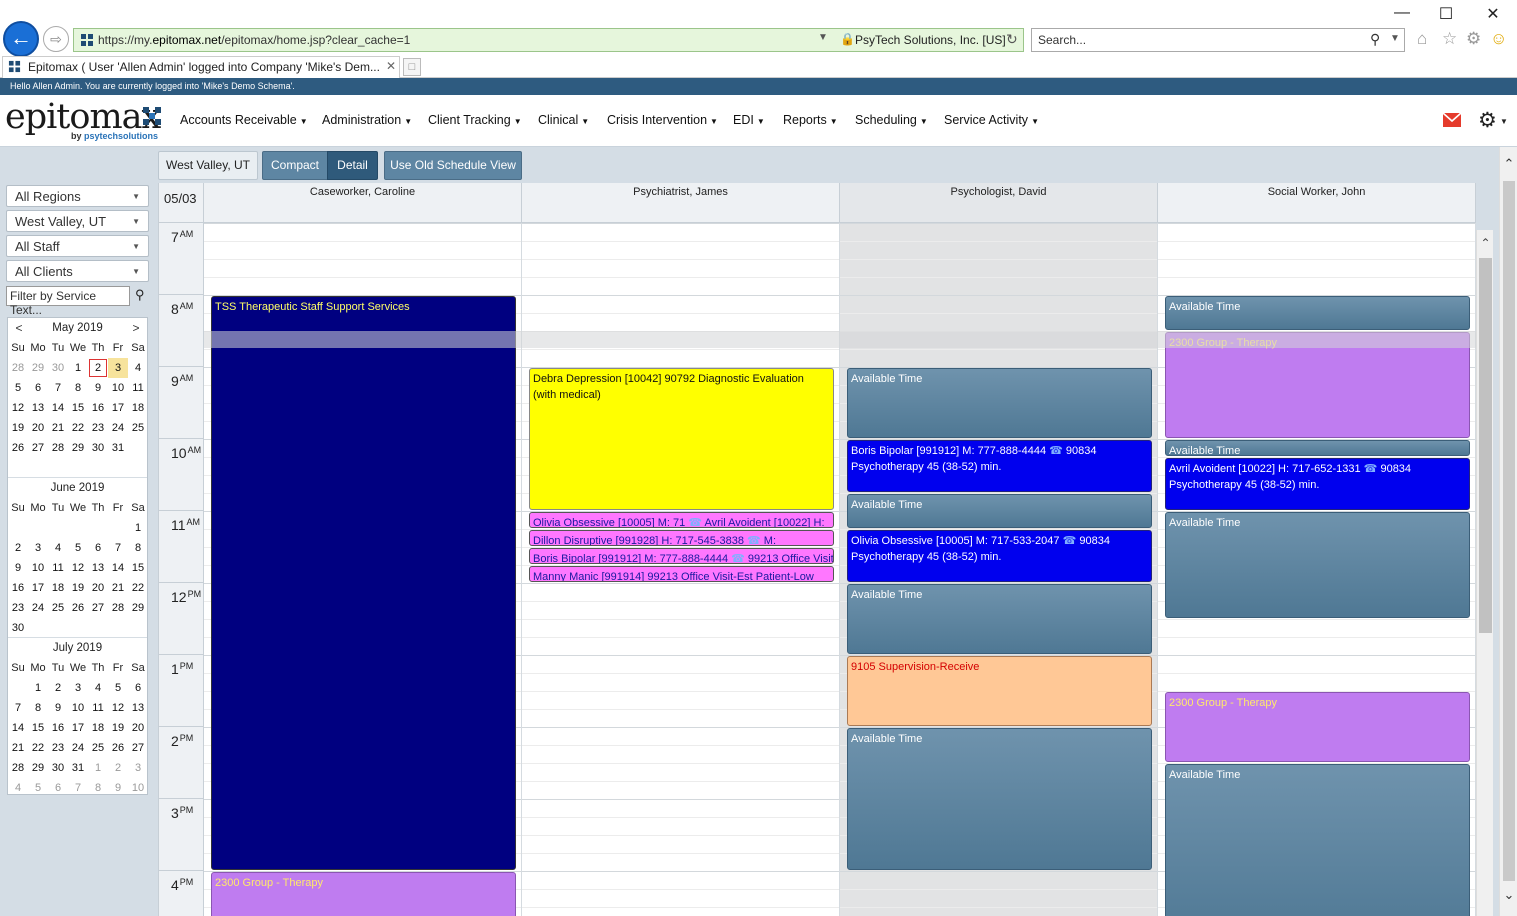  I want to click on calendar-next-button: >, so click(136, 328).